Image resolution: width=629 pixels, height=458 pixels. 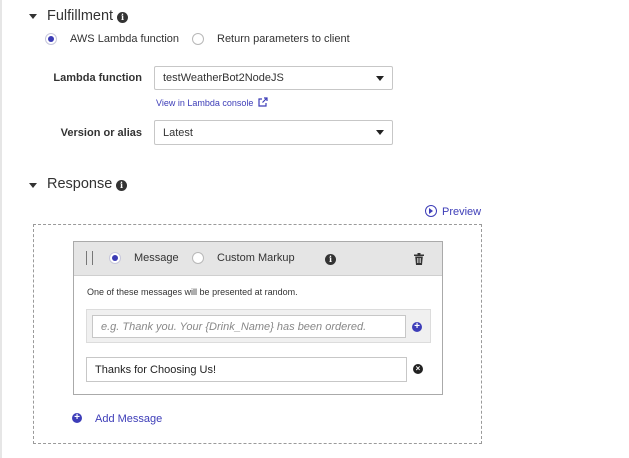 I want to click on add-message-plus-icon: +, so click(x=77, y=418).